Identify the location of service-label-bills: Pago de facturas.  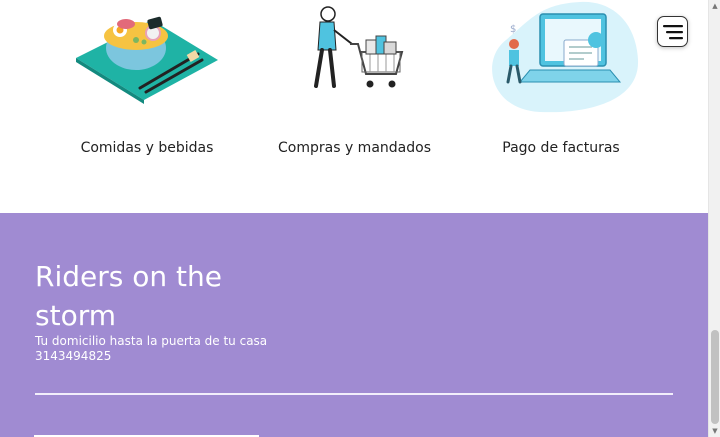
(561, 148).